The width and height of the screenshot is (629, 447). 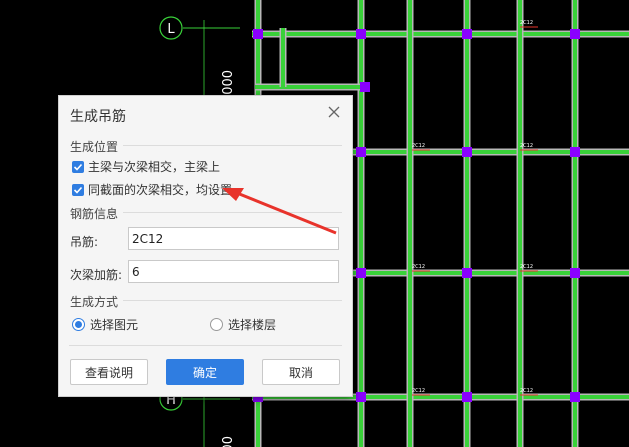 What do you see at coordinates (334, 112) in the screenshot?
I see `close-icon` at bounding box center [334, 112].